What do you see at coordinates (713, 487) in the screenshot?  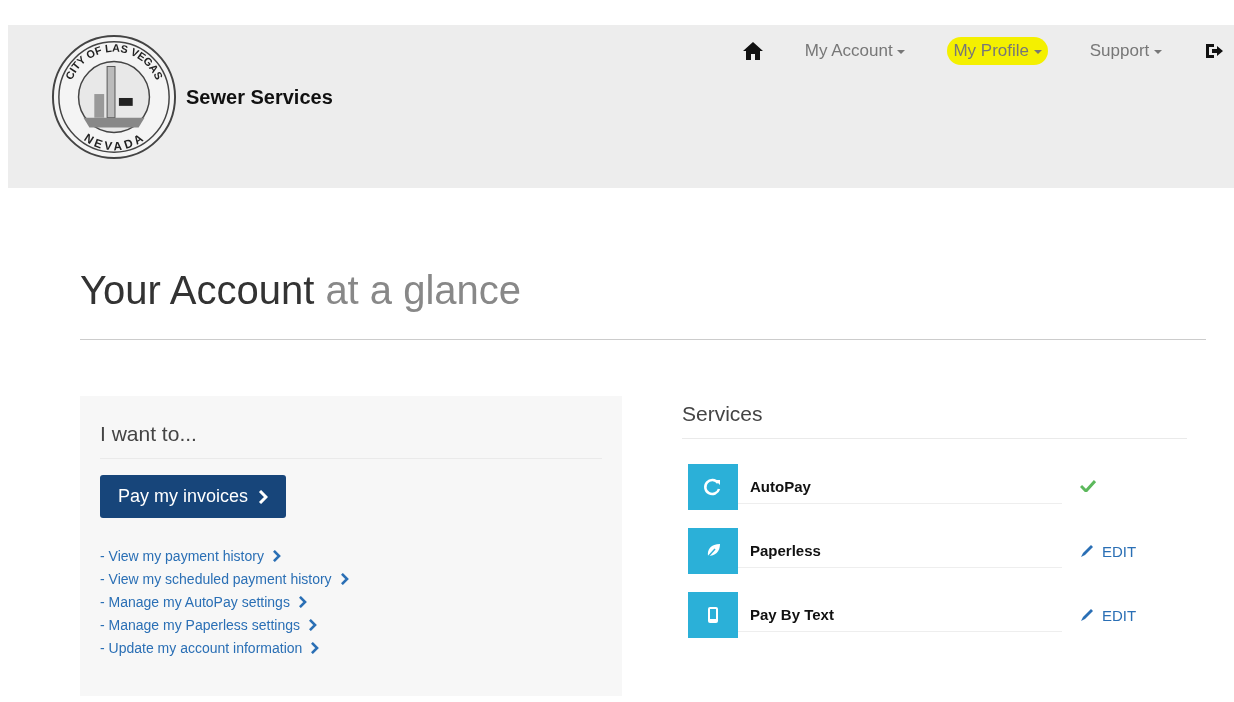 I see `refresh-icon` at bounding box center [713, 487].